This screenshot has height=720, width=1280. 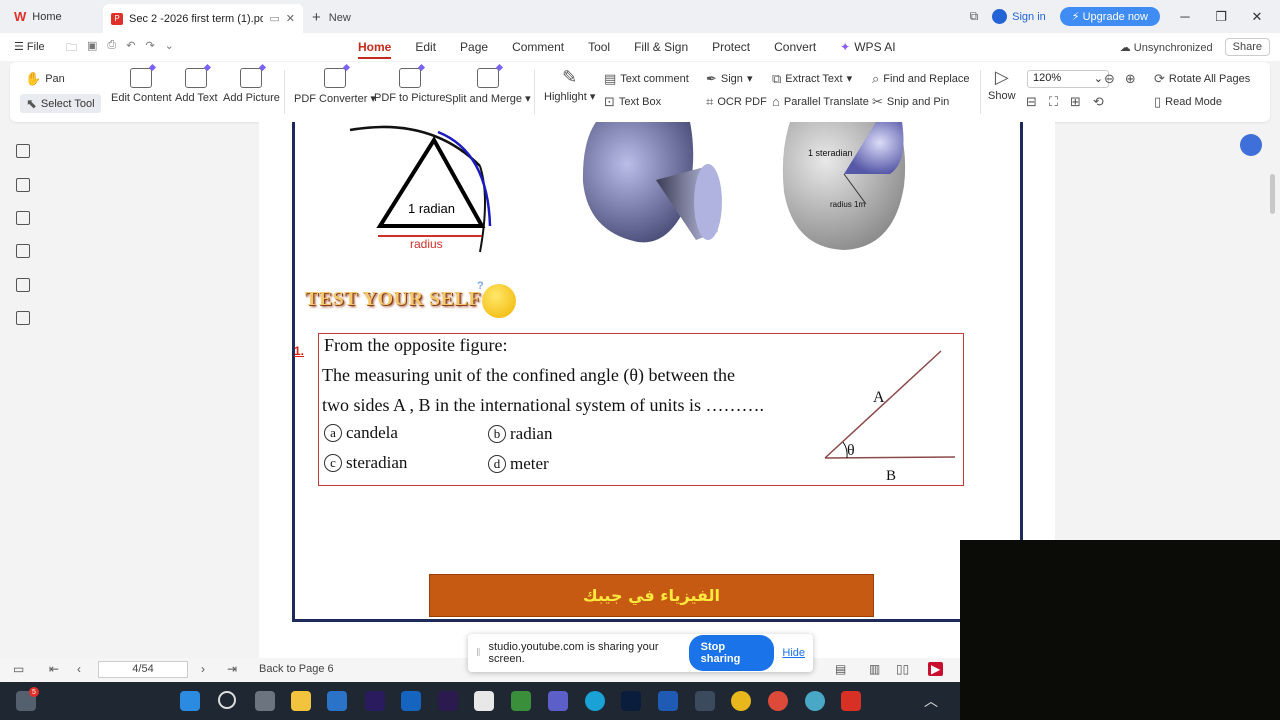 I want to click on print-icon: ⎙, so click(x=111, y=48).